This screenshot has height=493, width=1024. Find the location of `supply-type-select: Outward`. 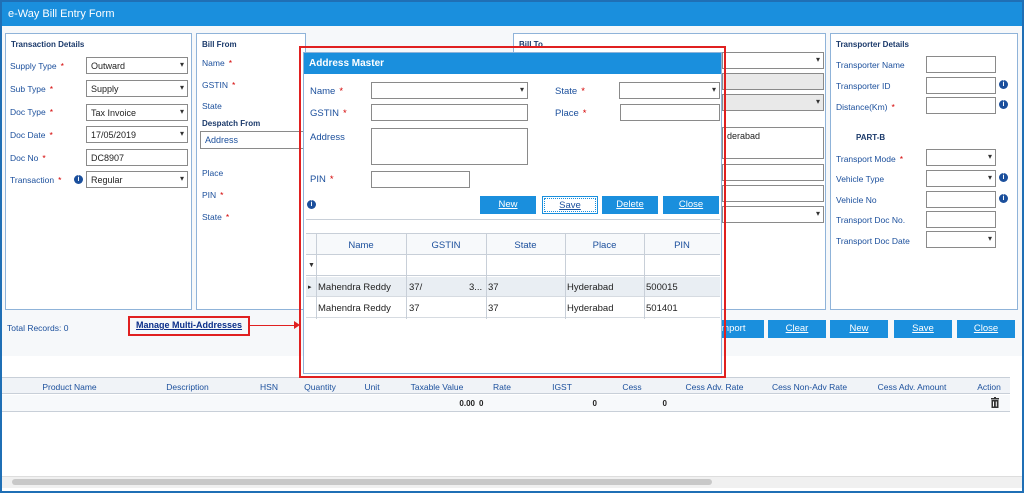

supply-type-select: Outward is located at coordinates (137, 65).